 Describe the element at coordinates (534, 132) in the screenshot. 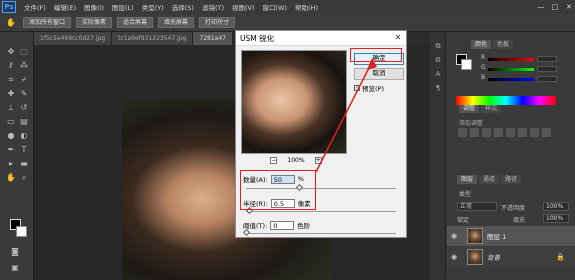

I see `color-balance-icon` at that location.